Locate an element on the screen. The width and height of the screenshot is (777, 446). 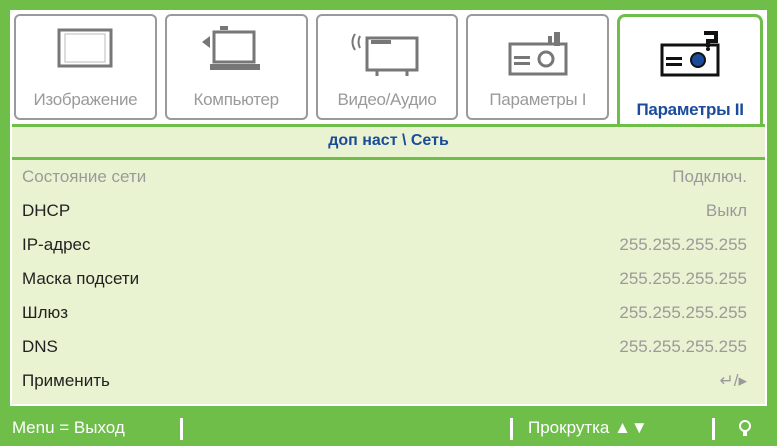
monitor-icon is located at coordinates (85, 48).